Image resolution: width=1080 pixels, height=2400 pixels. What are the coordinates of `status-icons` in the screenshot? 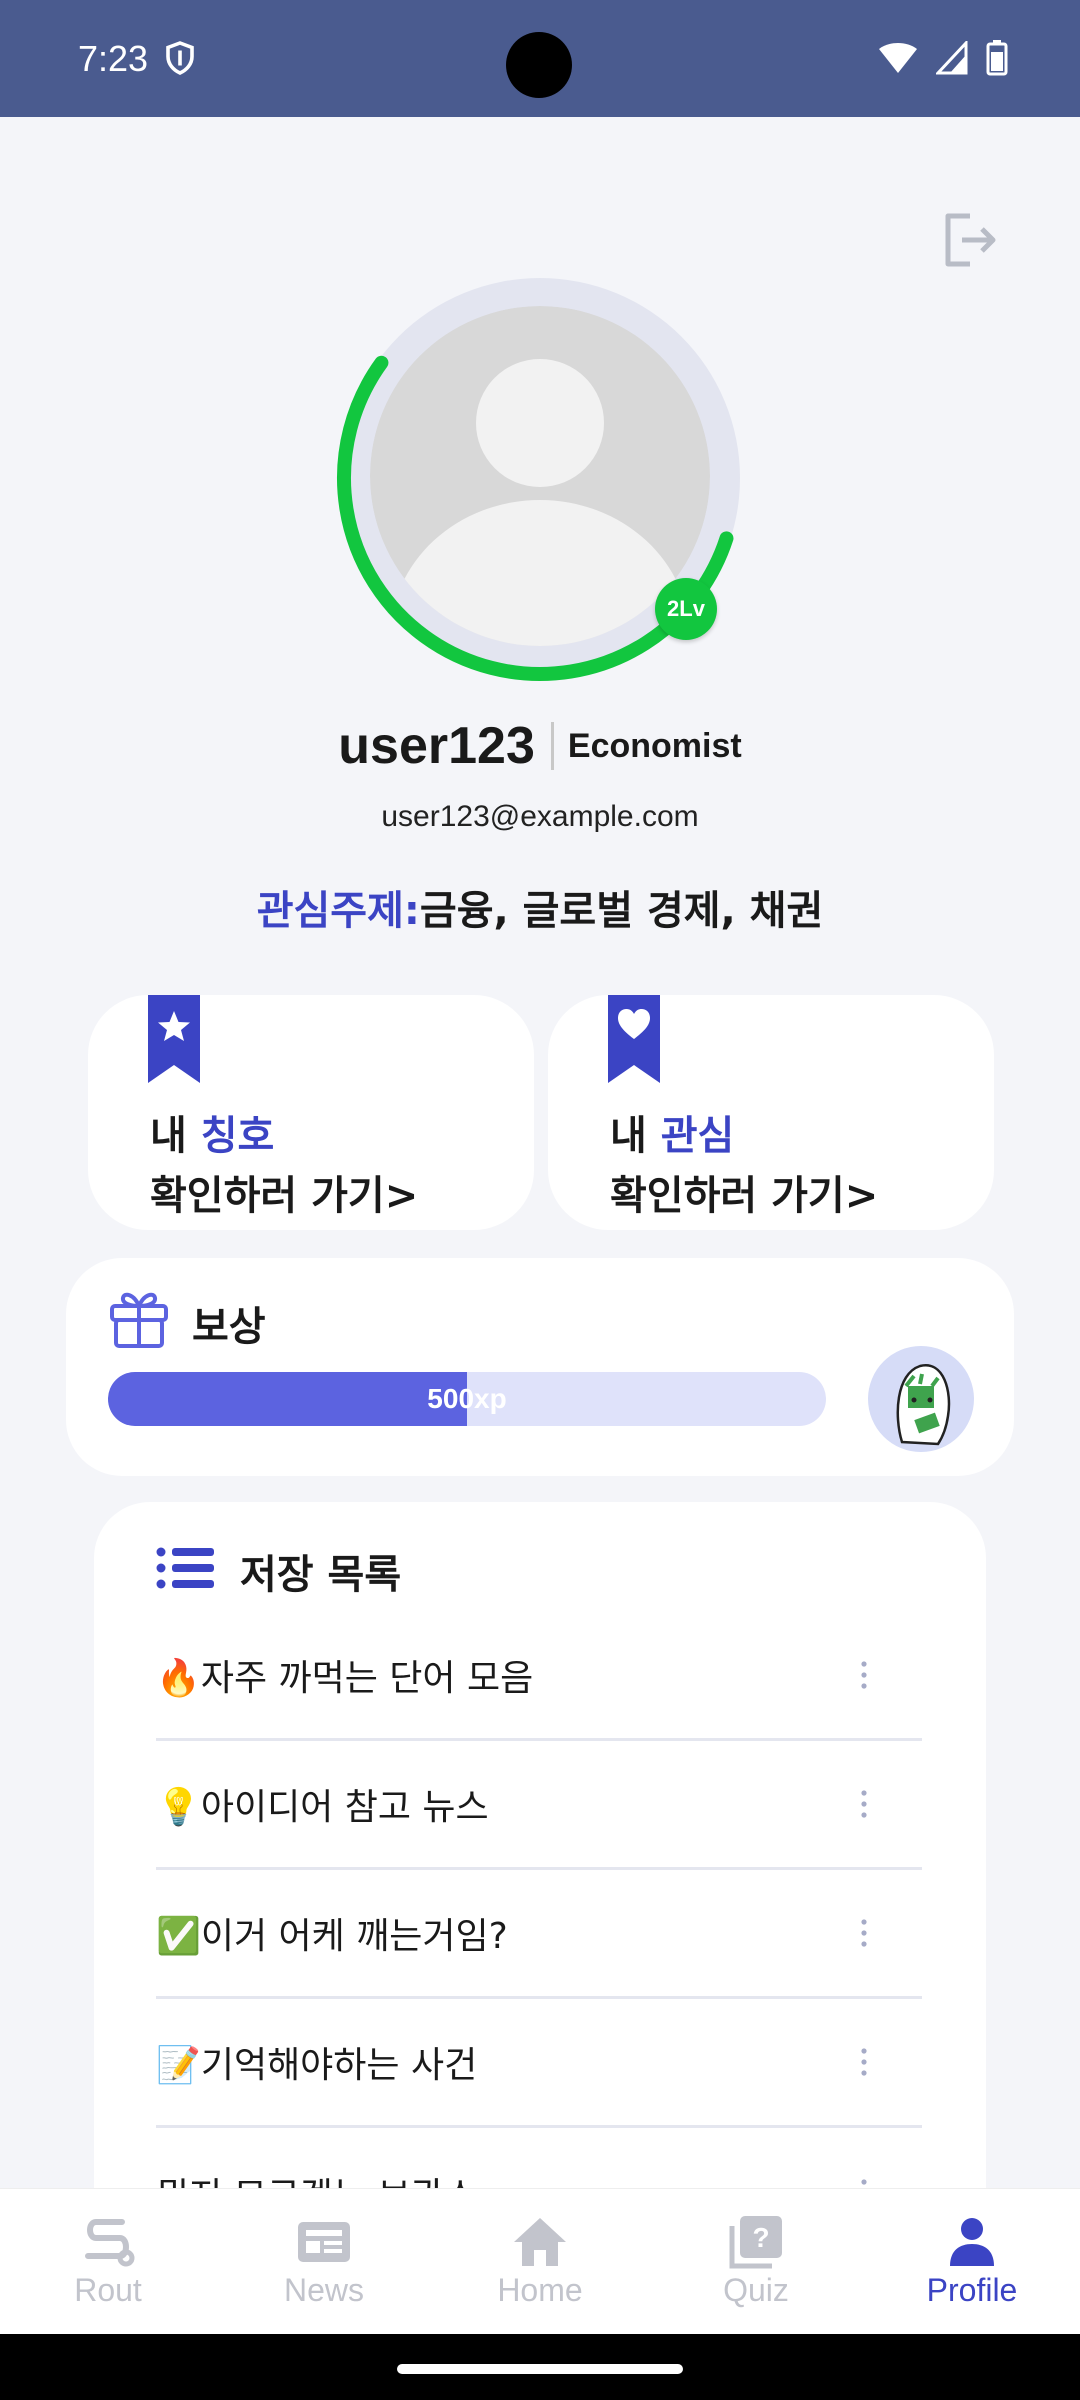 It's located at (943, 58).